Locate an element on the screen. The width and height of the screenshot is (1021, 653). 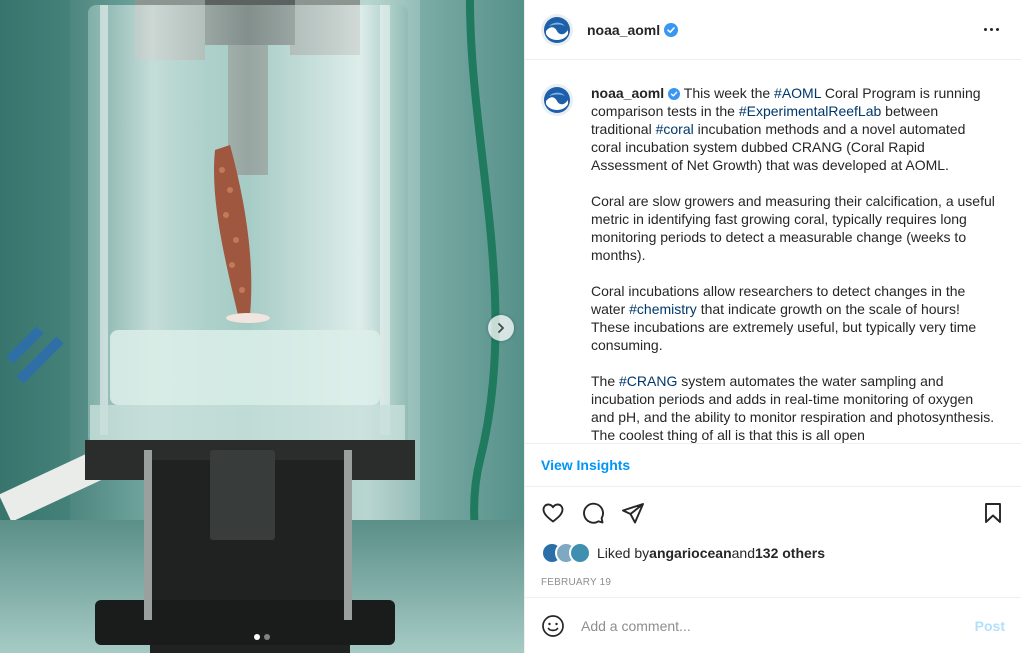
likes-middle: and is located at coordinates (743, 553).